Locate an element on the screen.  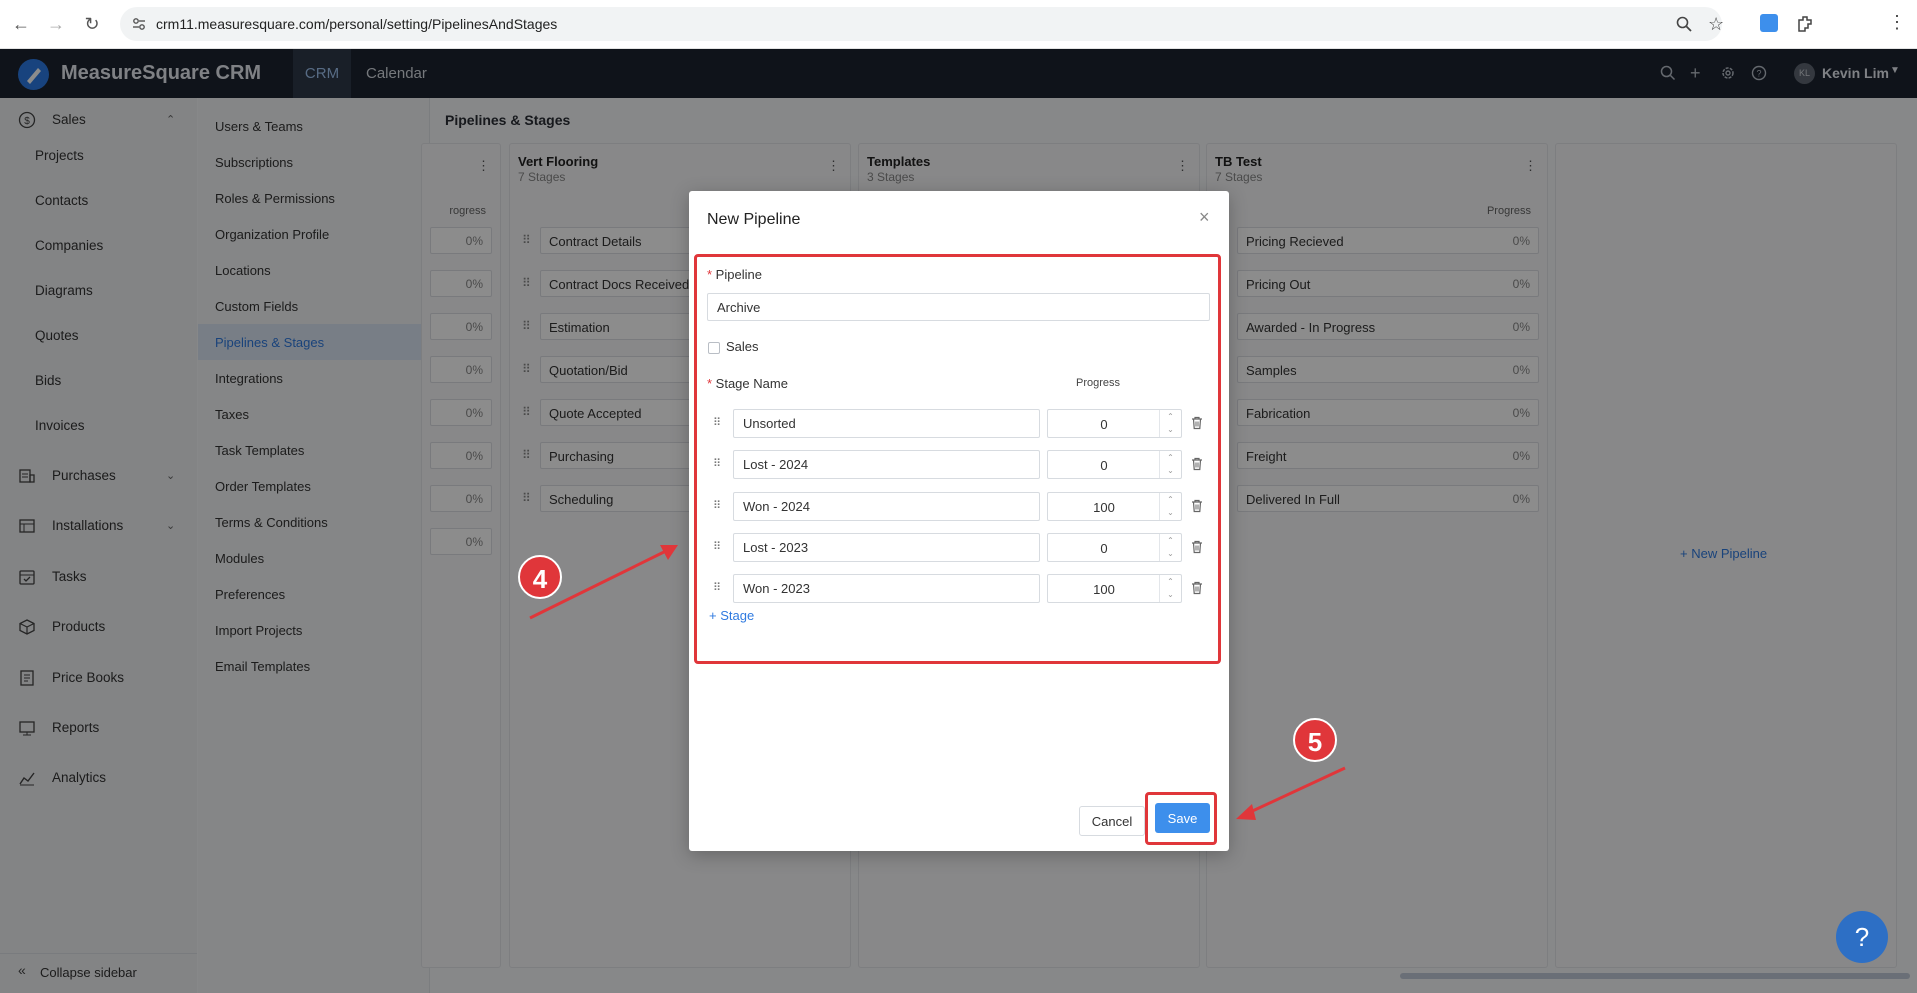
annotation-arrows is located at coordinates (937, 682).